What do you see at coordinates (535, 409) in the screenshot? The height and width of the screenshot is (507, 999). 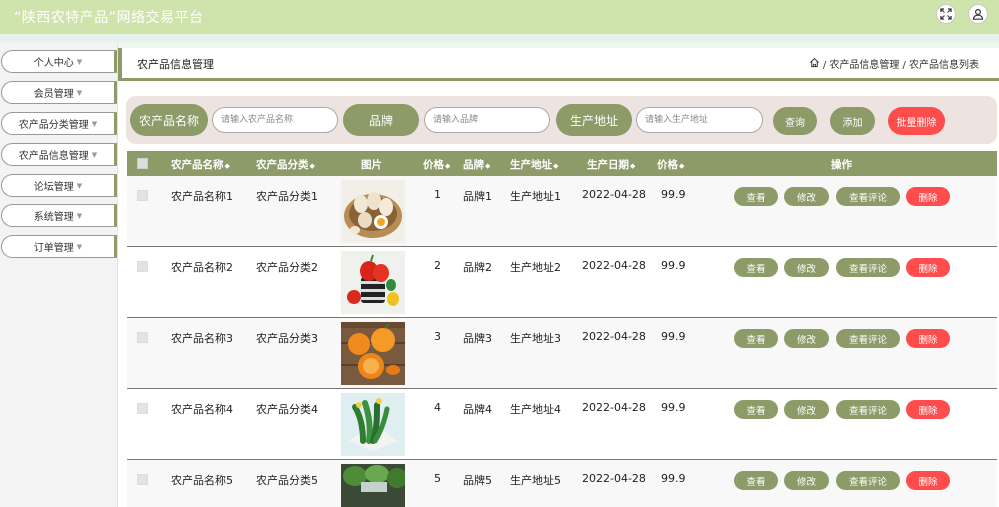 I see `cell-origin: 生产地址4` at bounding box center [535, 409].